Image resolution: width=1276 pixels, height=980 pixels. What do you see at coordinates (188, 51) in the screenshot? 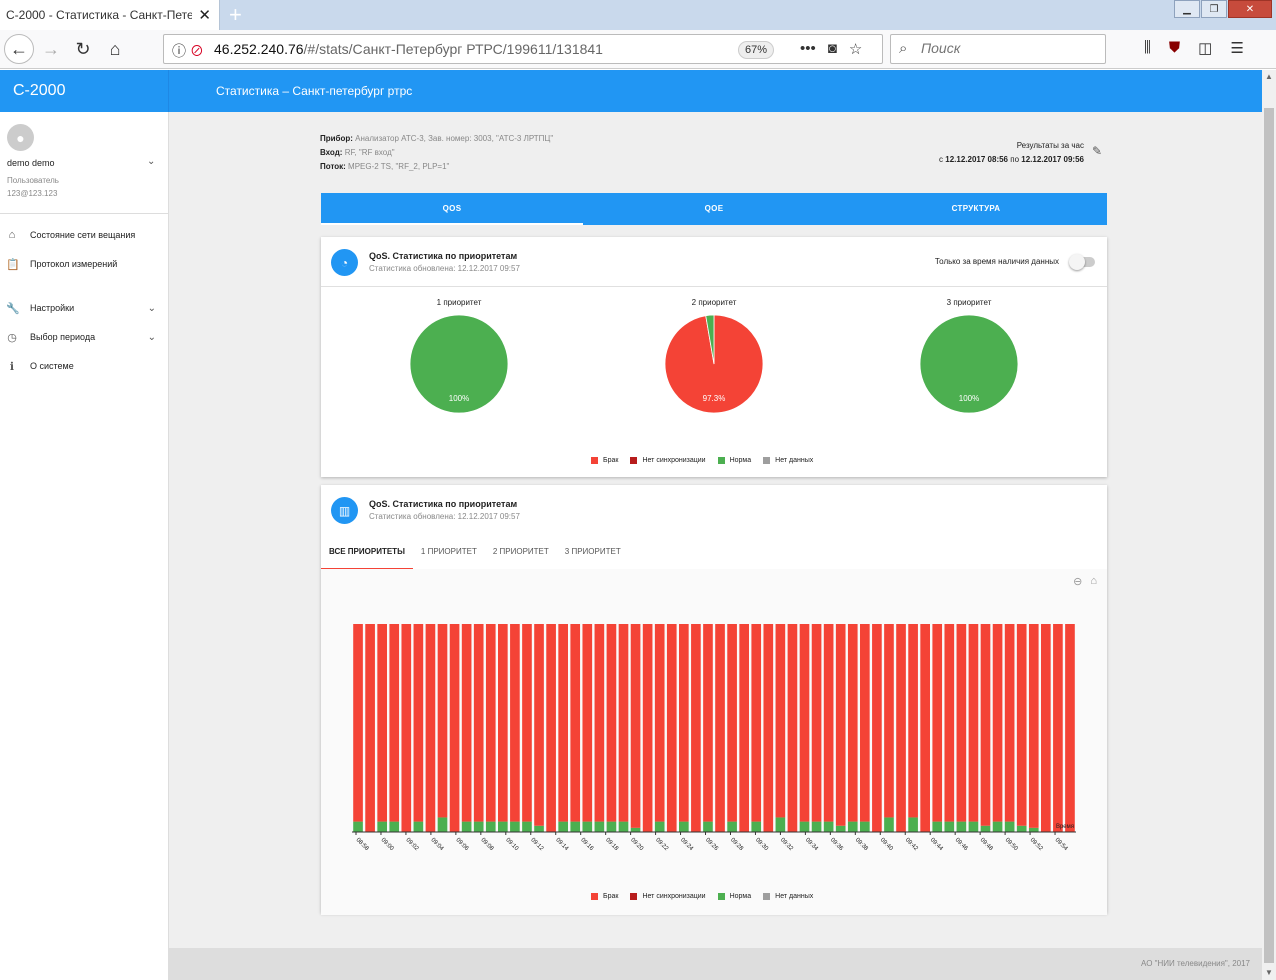
I see `site-info-icon: ⓘ ⊘` at bounding box center [188, 51].